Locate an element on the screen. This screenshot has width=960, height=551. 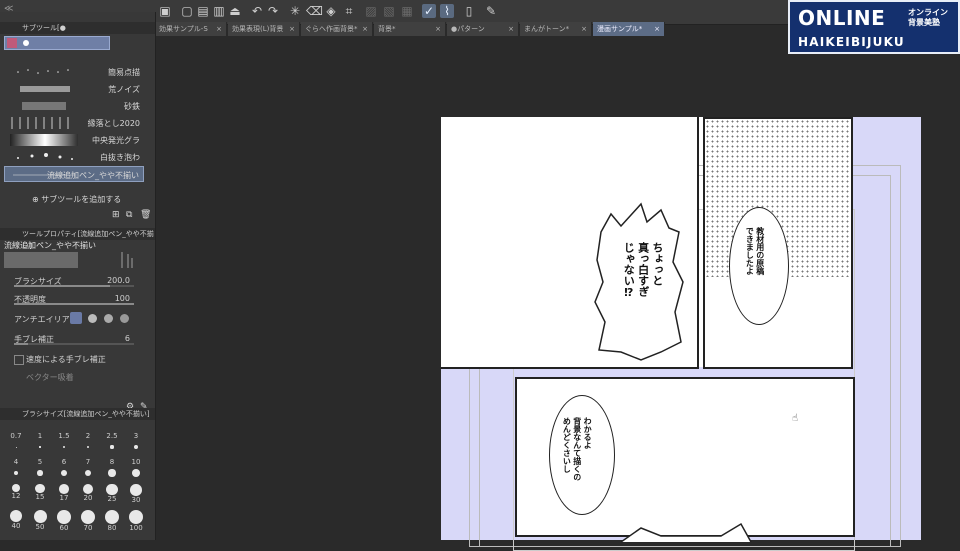
brush-size-preset: 60 is located at coordinates (64, 521).